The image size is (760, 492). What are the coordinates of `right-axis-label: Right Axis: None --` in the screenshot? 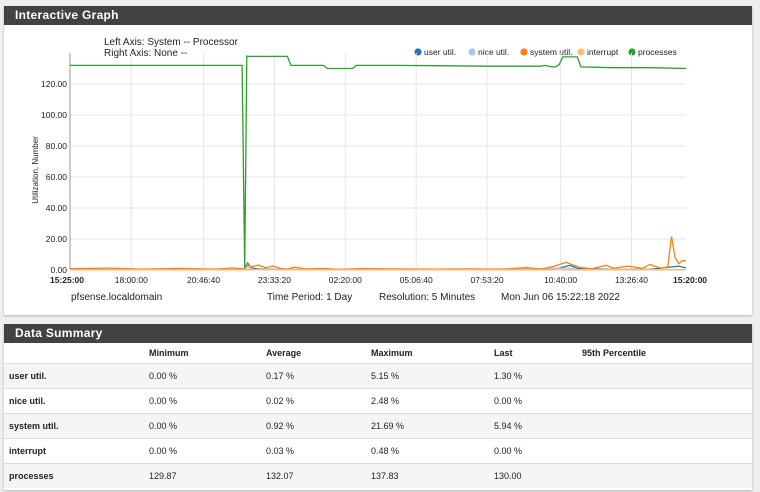 It's located at (145, 53).